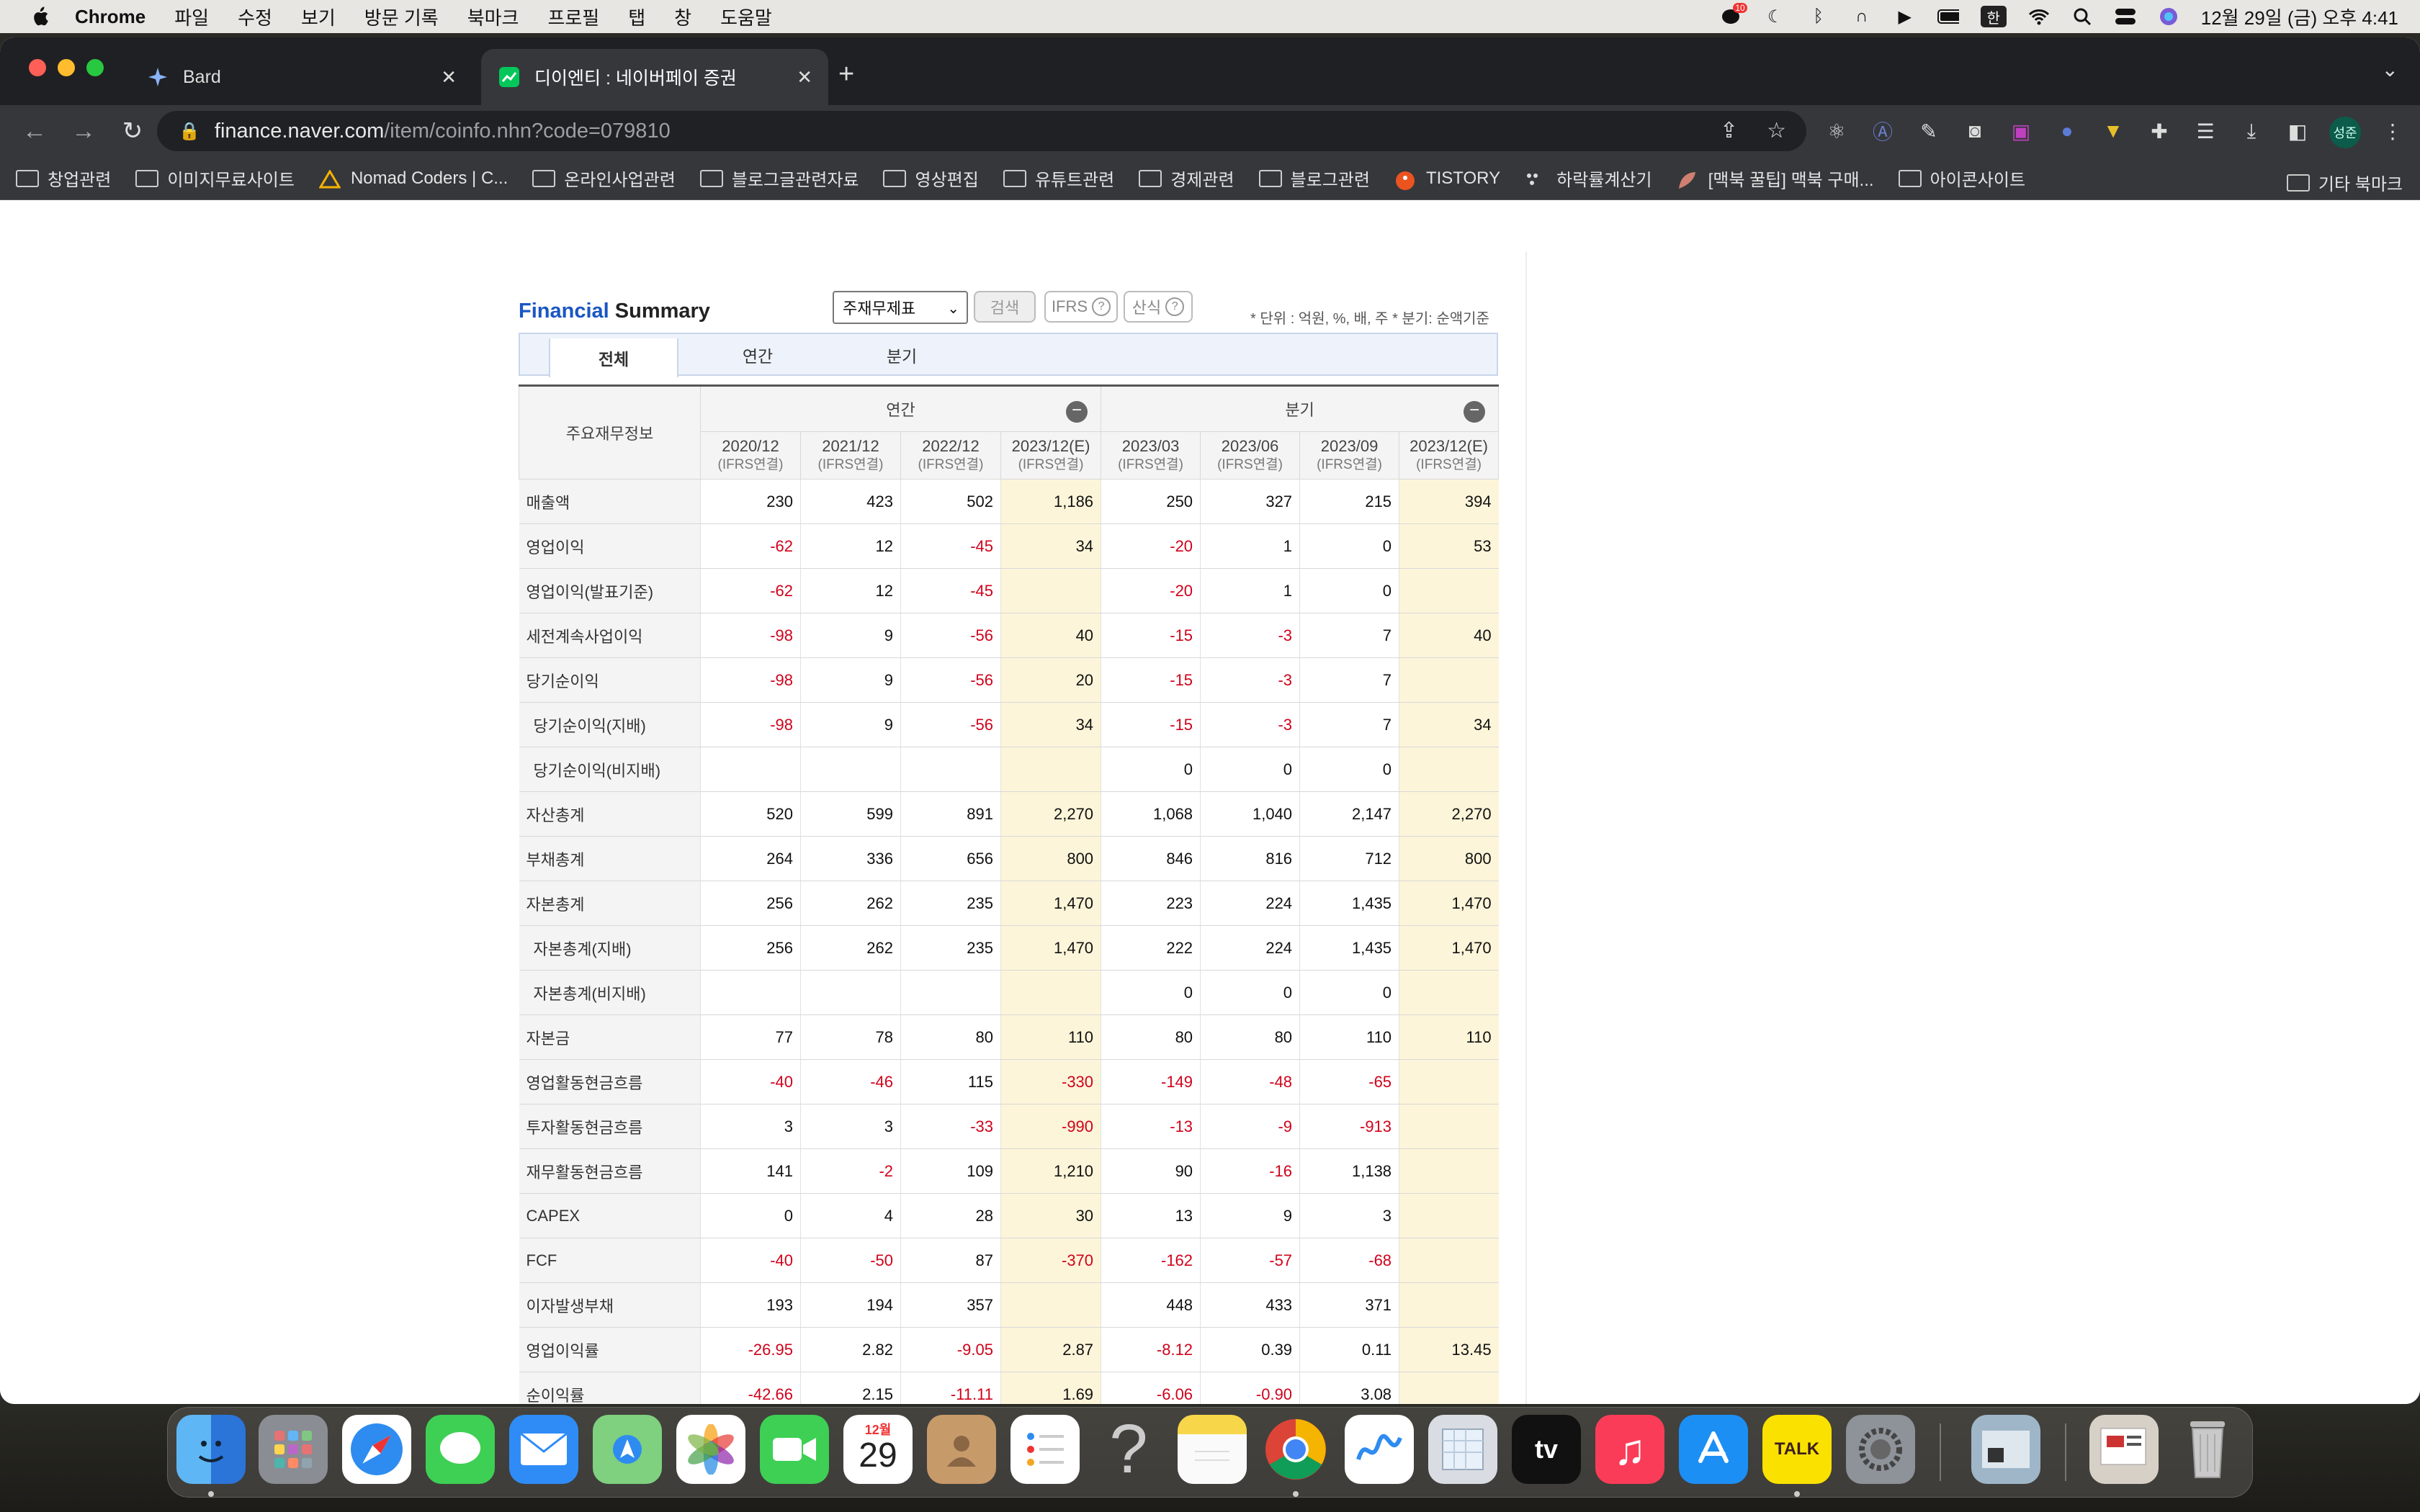 The image size is (2420, 1512). Describe the element at coordinates (1009, 1037) in the screenshot. I see `table-row: 자본금 77 78 80 110 80 80 110 110` at that location.